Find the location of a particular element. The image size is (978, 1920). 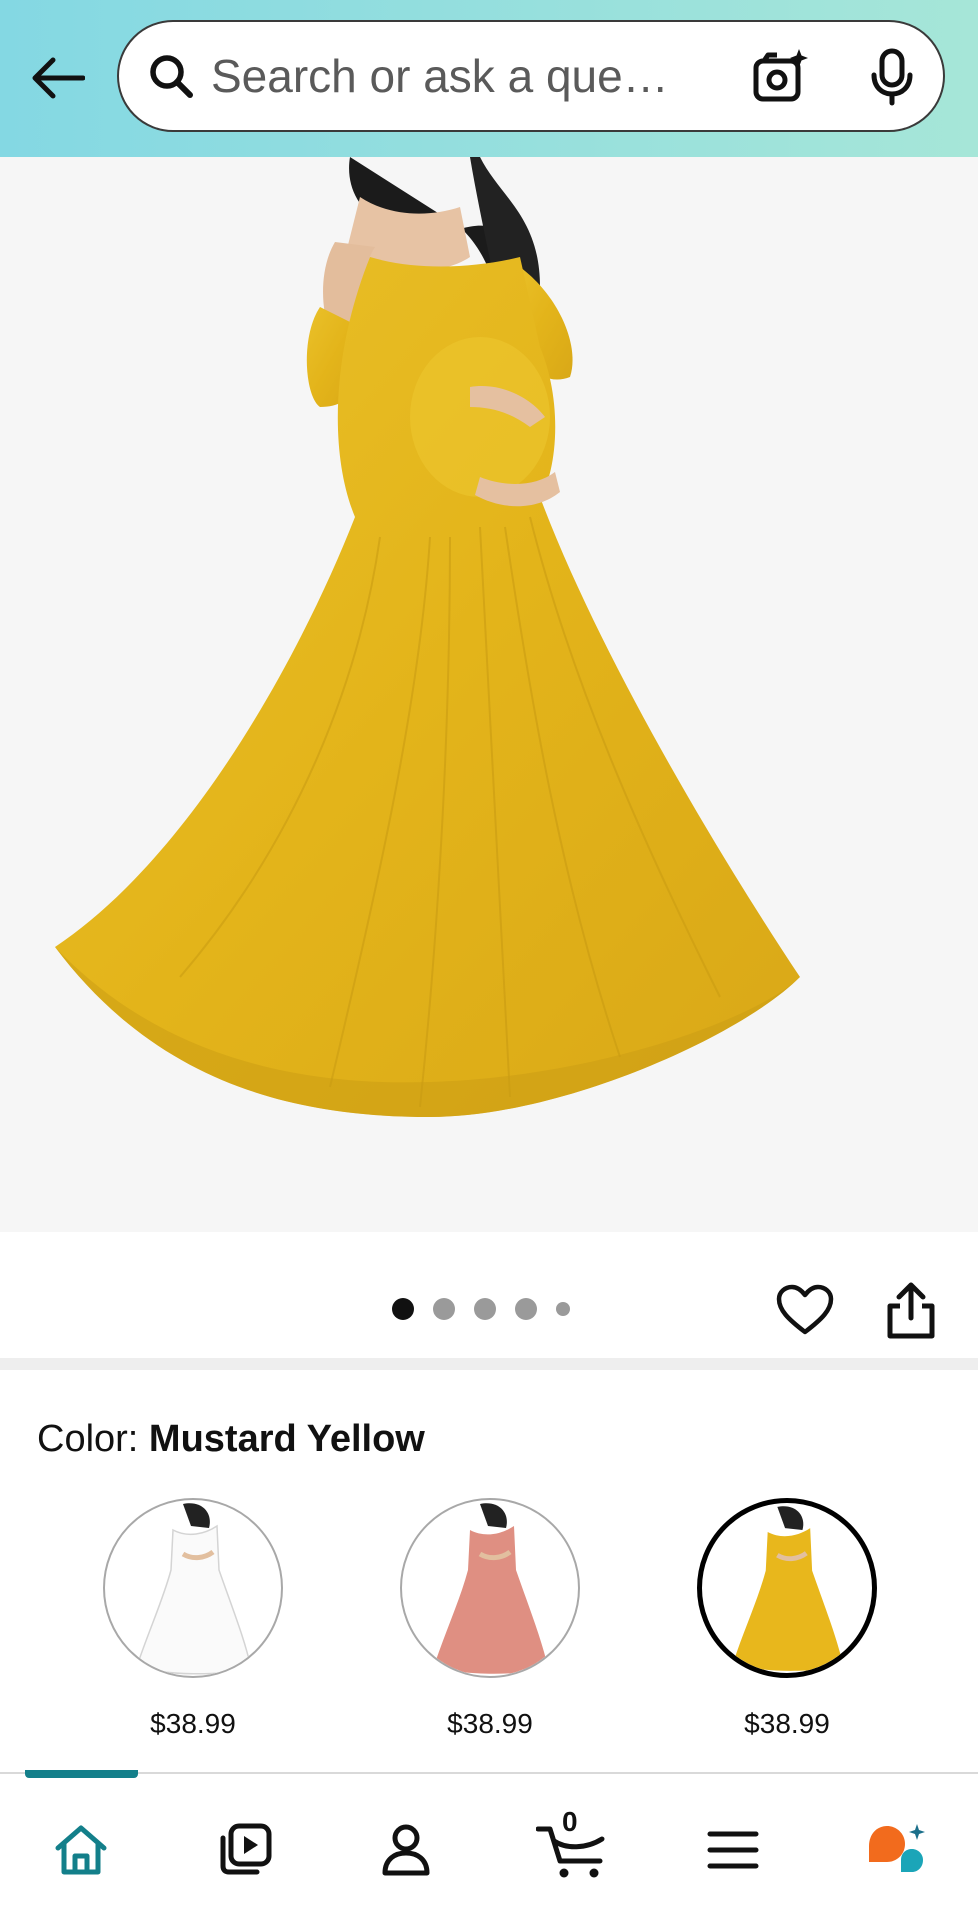

microphone-icon is located at coordinates (892, 77).